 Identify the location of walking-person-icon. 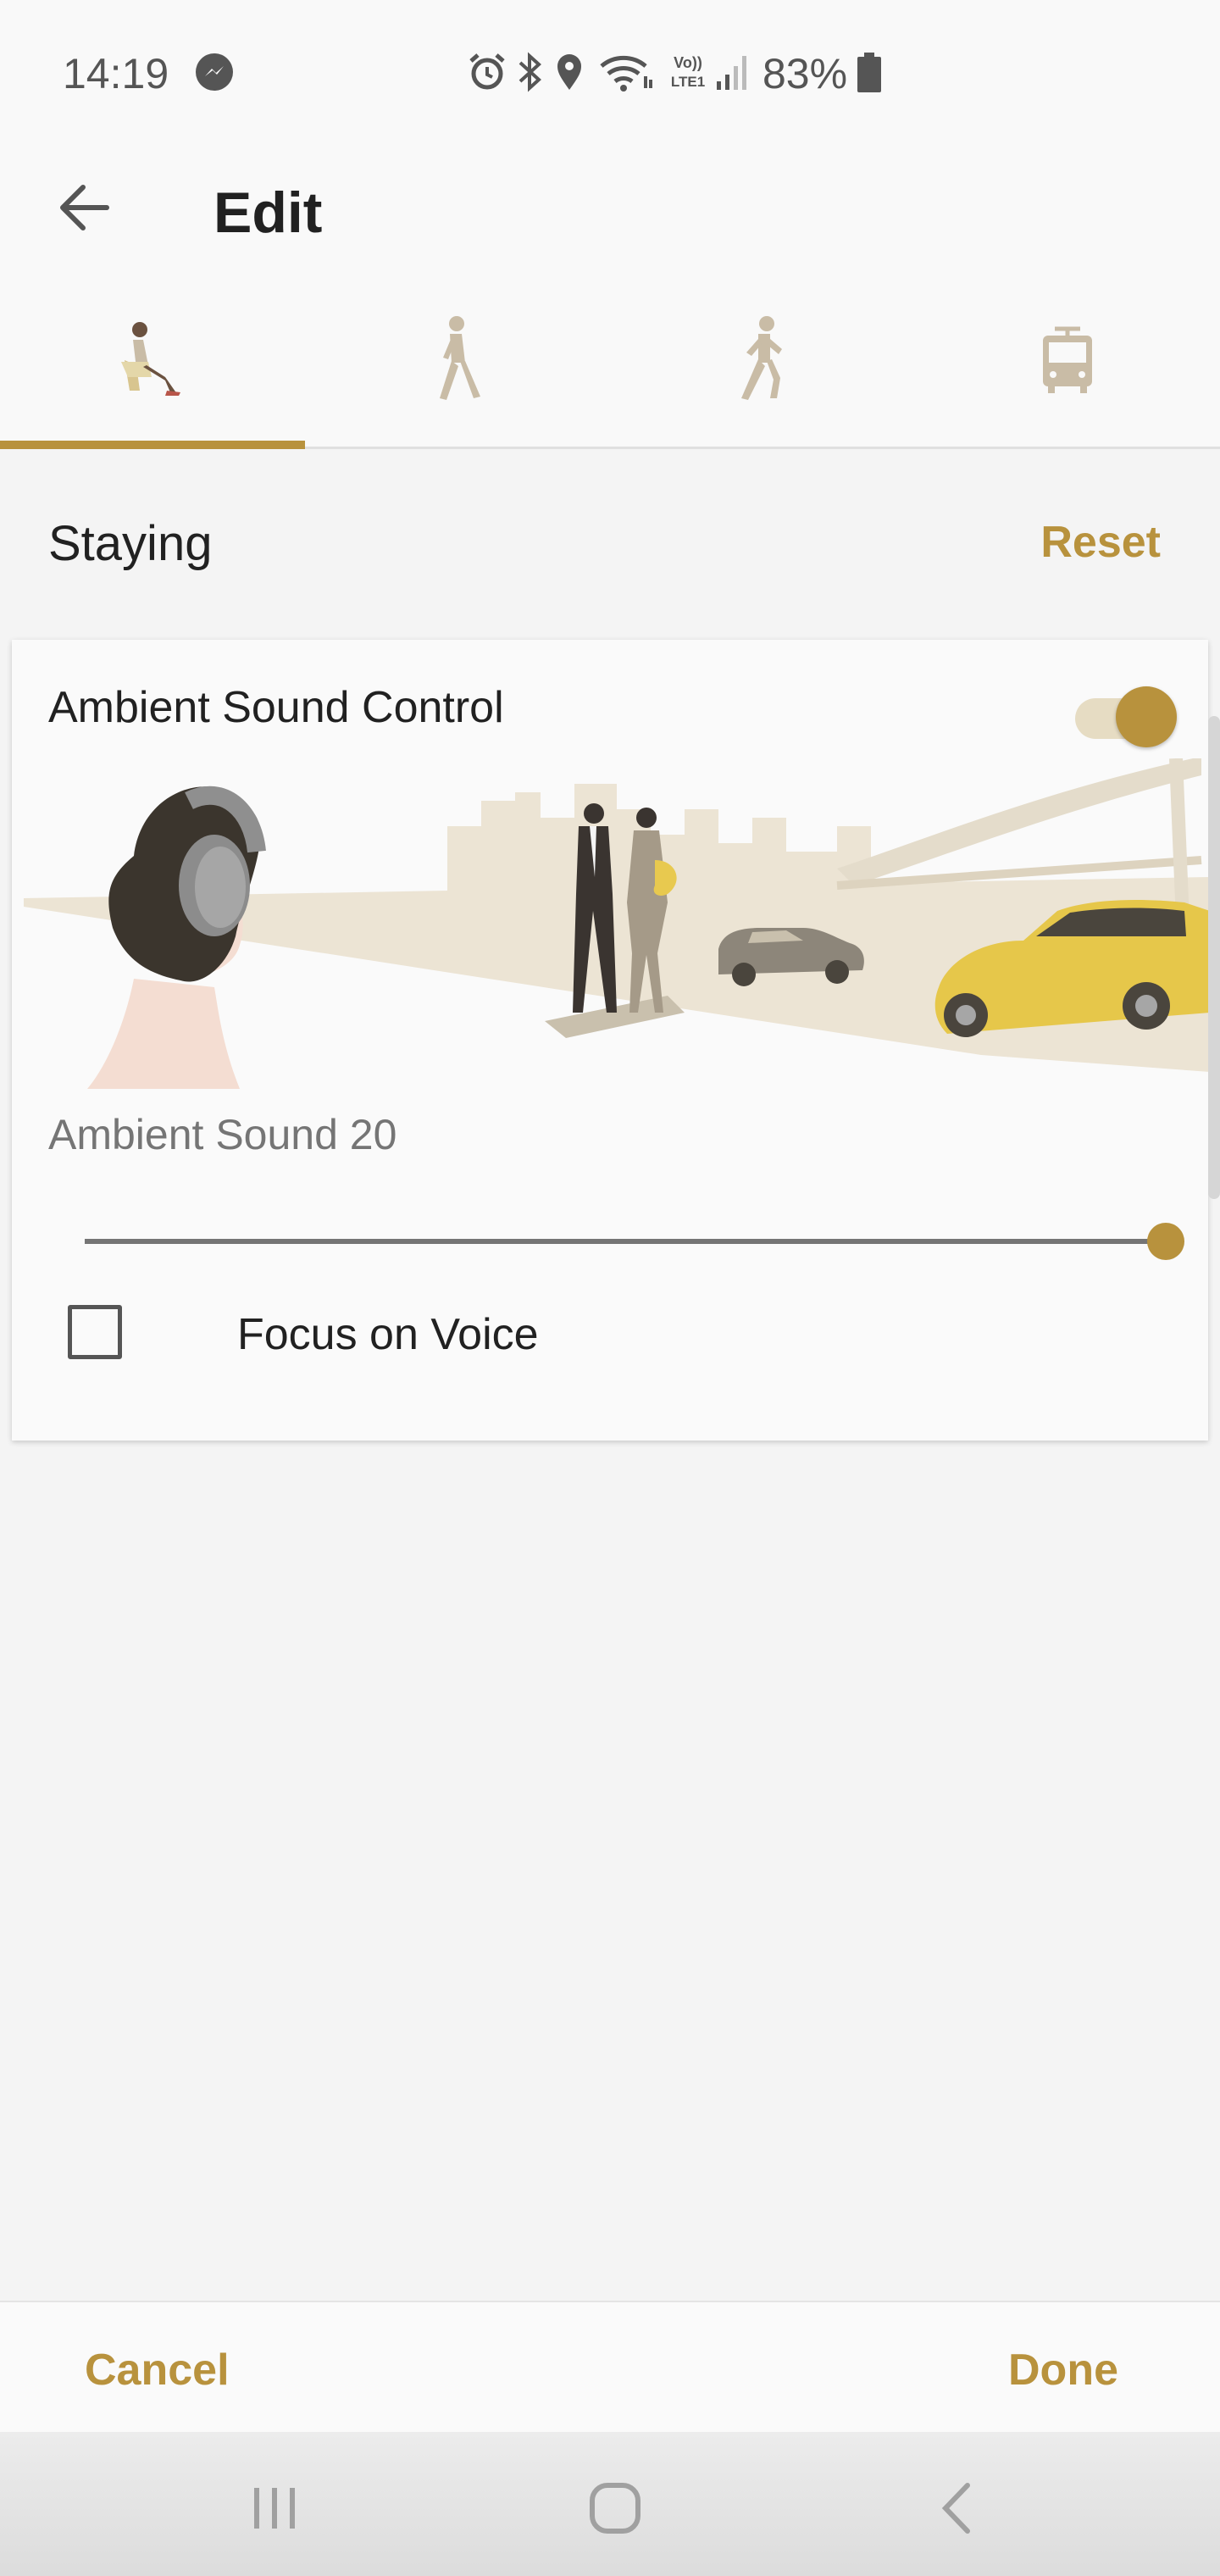
(460, 358).